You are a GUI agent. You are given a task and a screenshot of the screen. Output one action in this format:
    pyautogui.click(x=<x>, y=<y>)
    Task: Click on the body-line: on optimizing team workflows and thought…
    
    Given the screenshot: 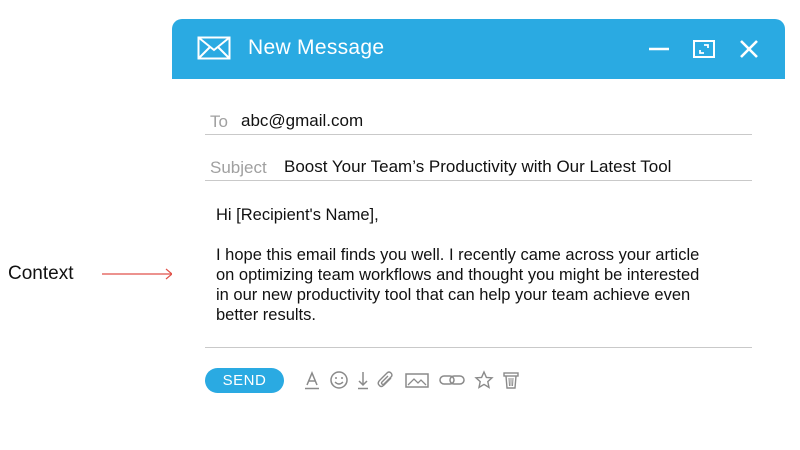 What is the action you would take?
    pyautogui.click(x=458, y=275)
    